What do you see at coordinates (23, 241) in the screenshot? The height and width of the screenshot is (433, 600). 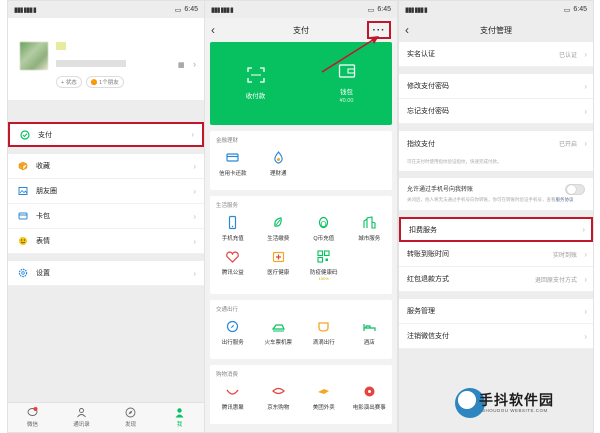 I see `sticker-icon` at bounding box center [23, 241].